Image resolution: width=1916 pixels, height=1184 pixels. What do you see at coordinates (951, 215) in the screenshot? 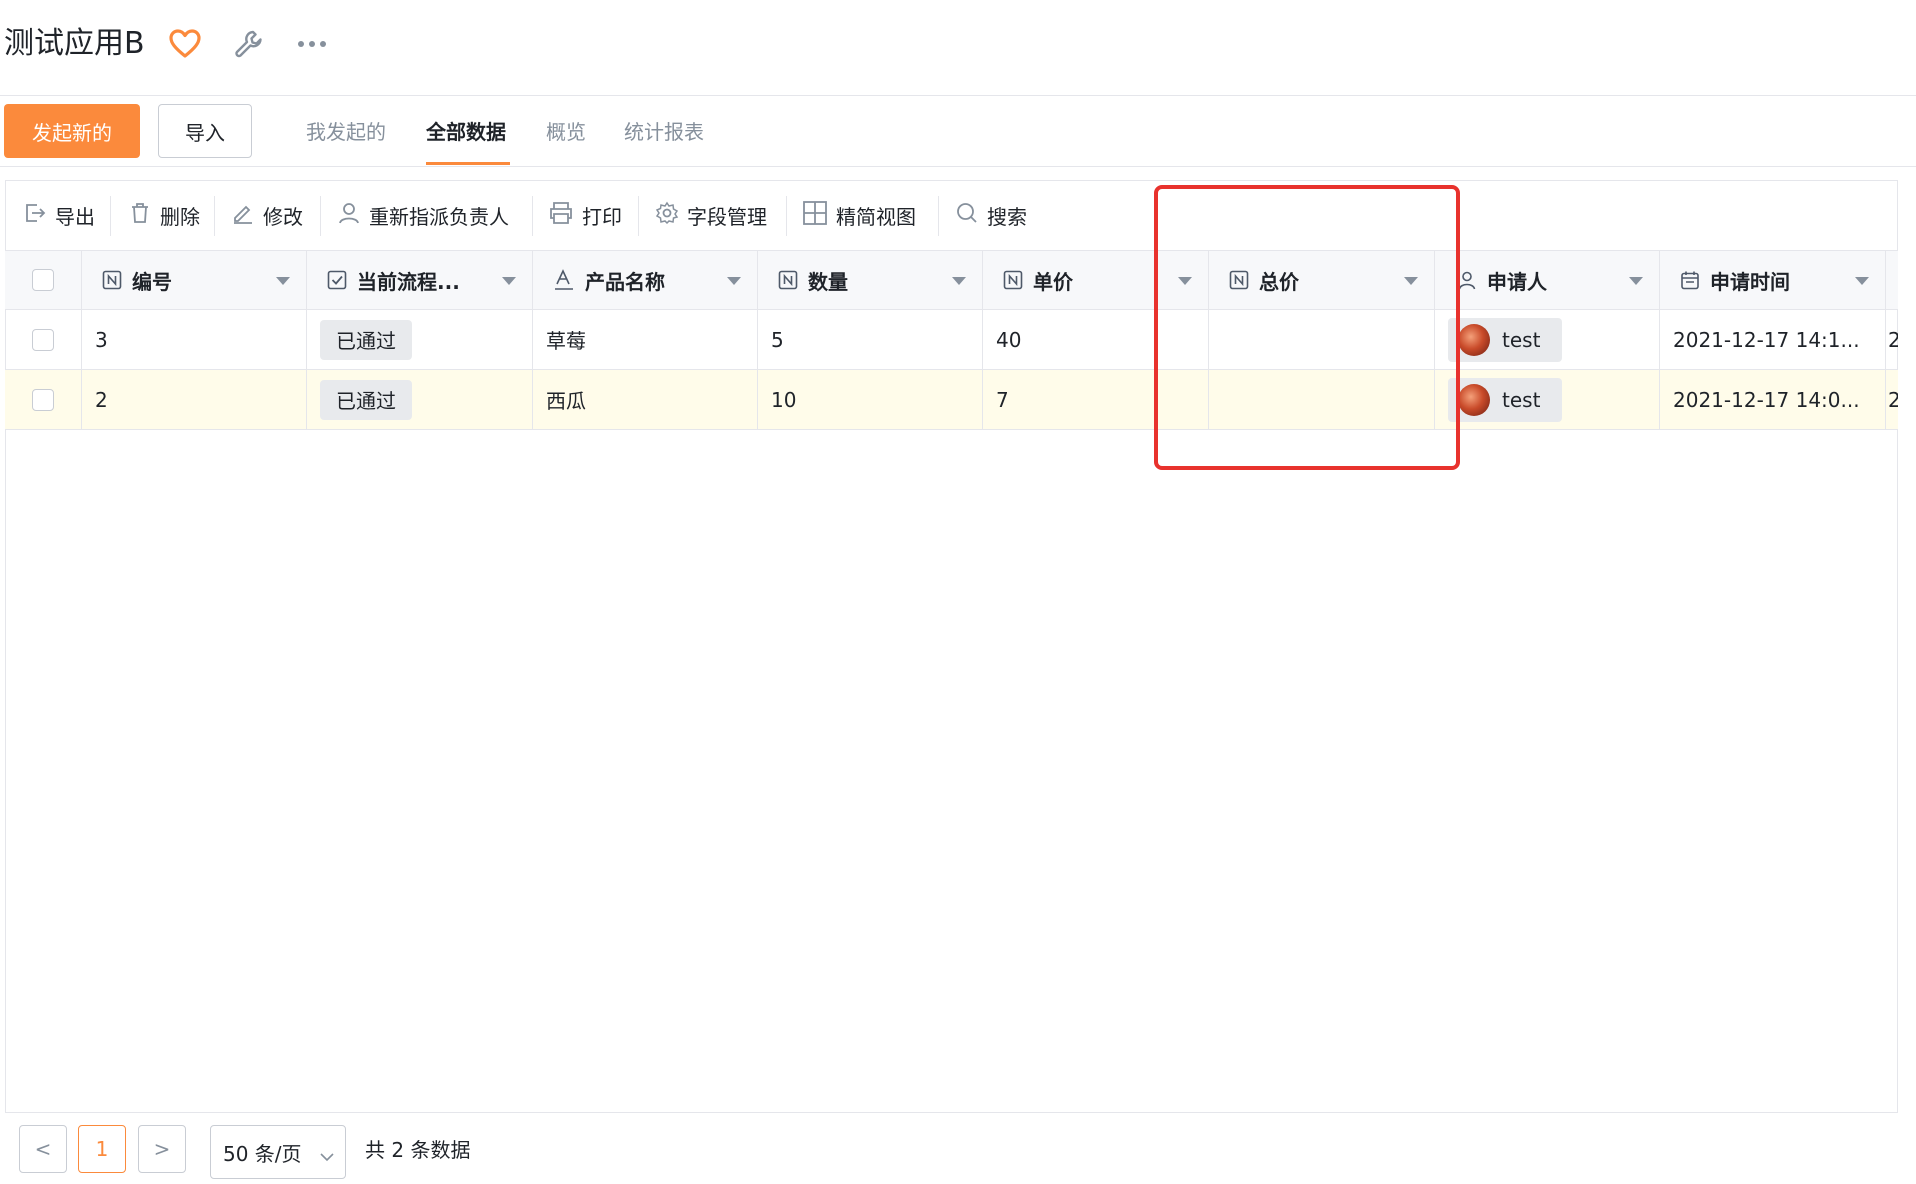
I see `table-toolbar: 导出 删除 修改 重新指派负责人 打印 字段管理 精简视图 搜索` at bounding box center [951, 215].